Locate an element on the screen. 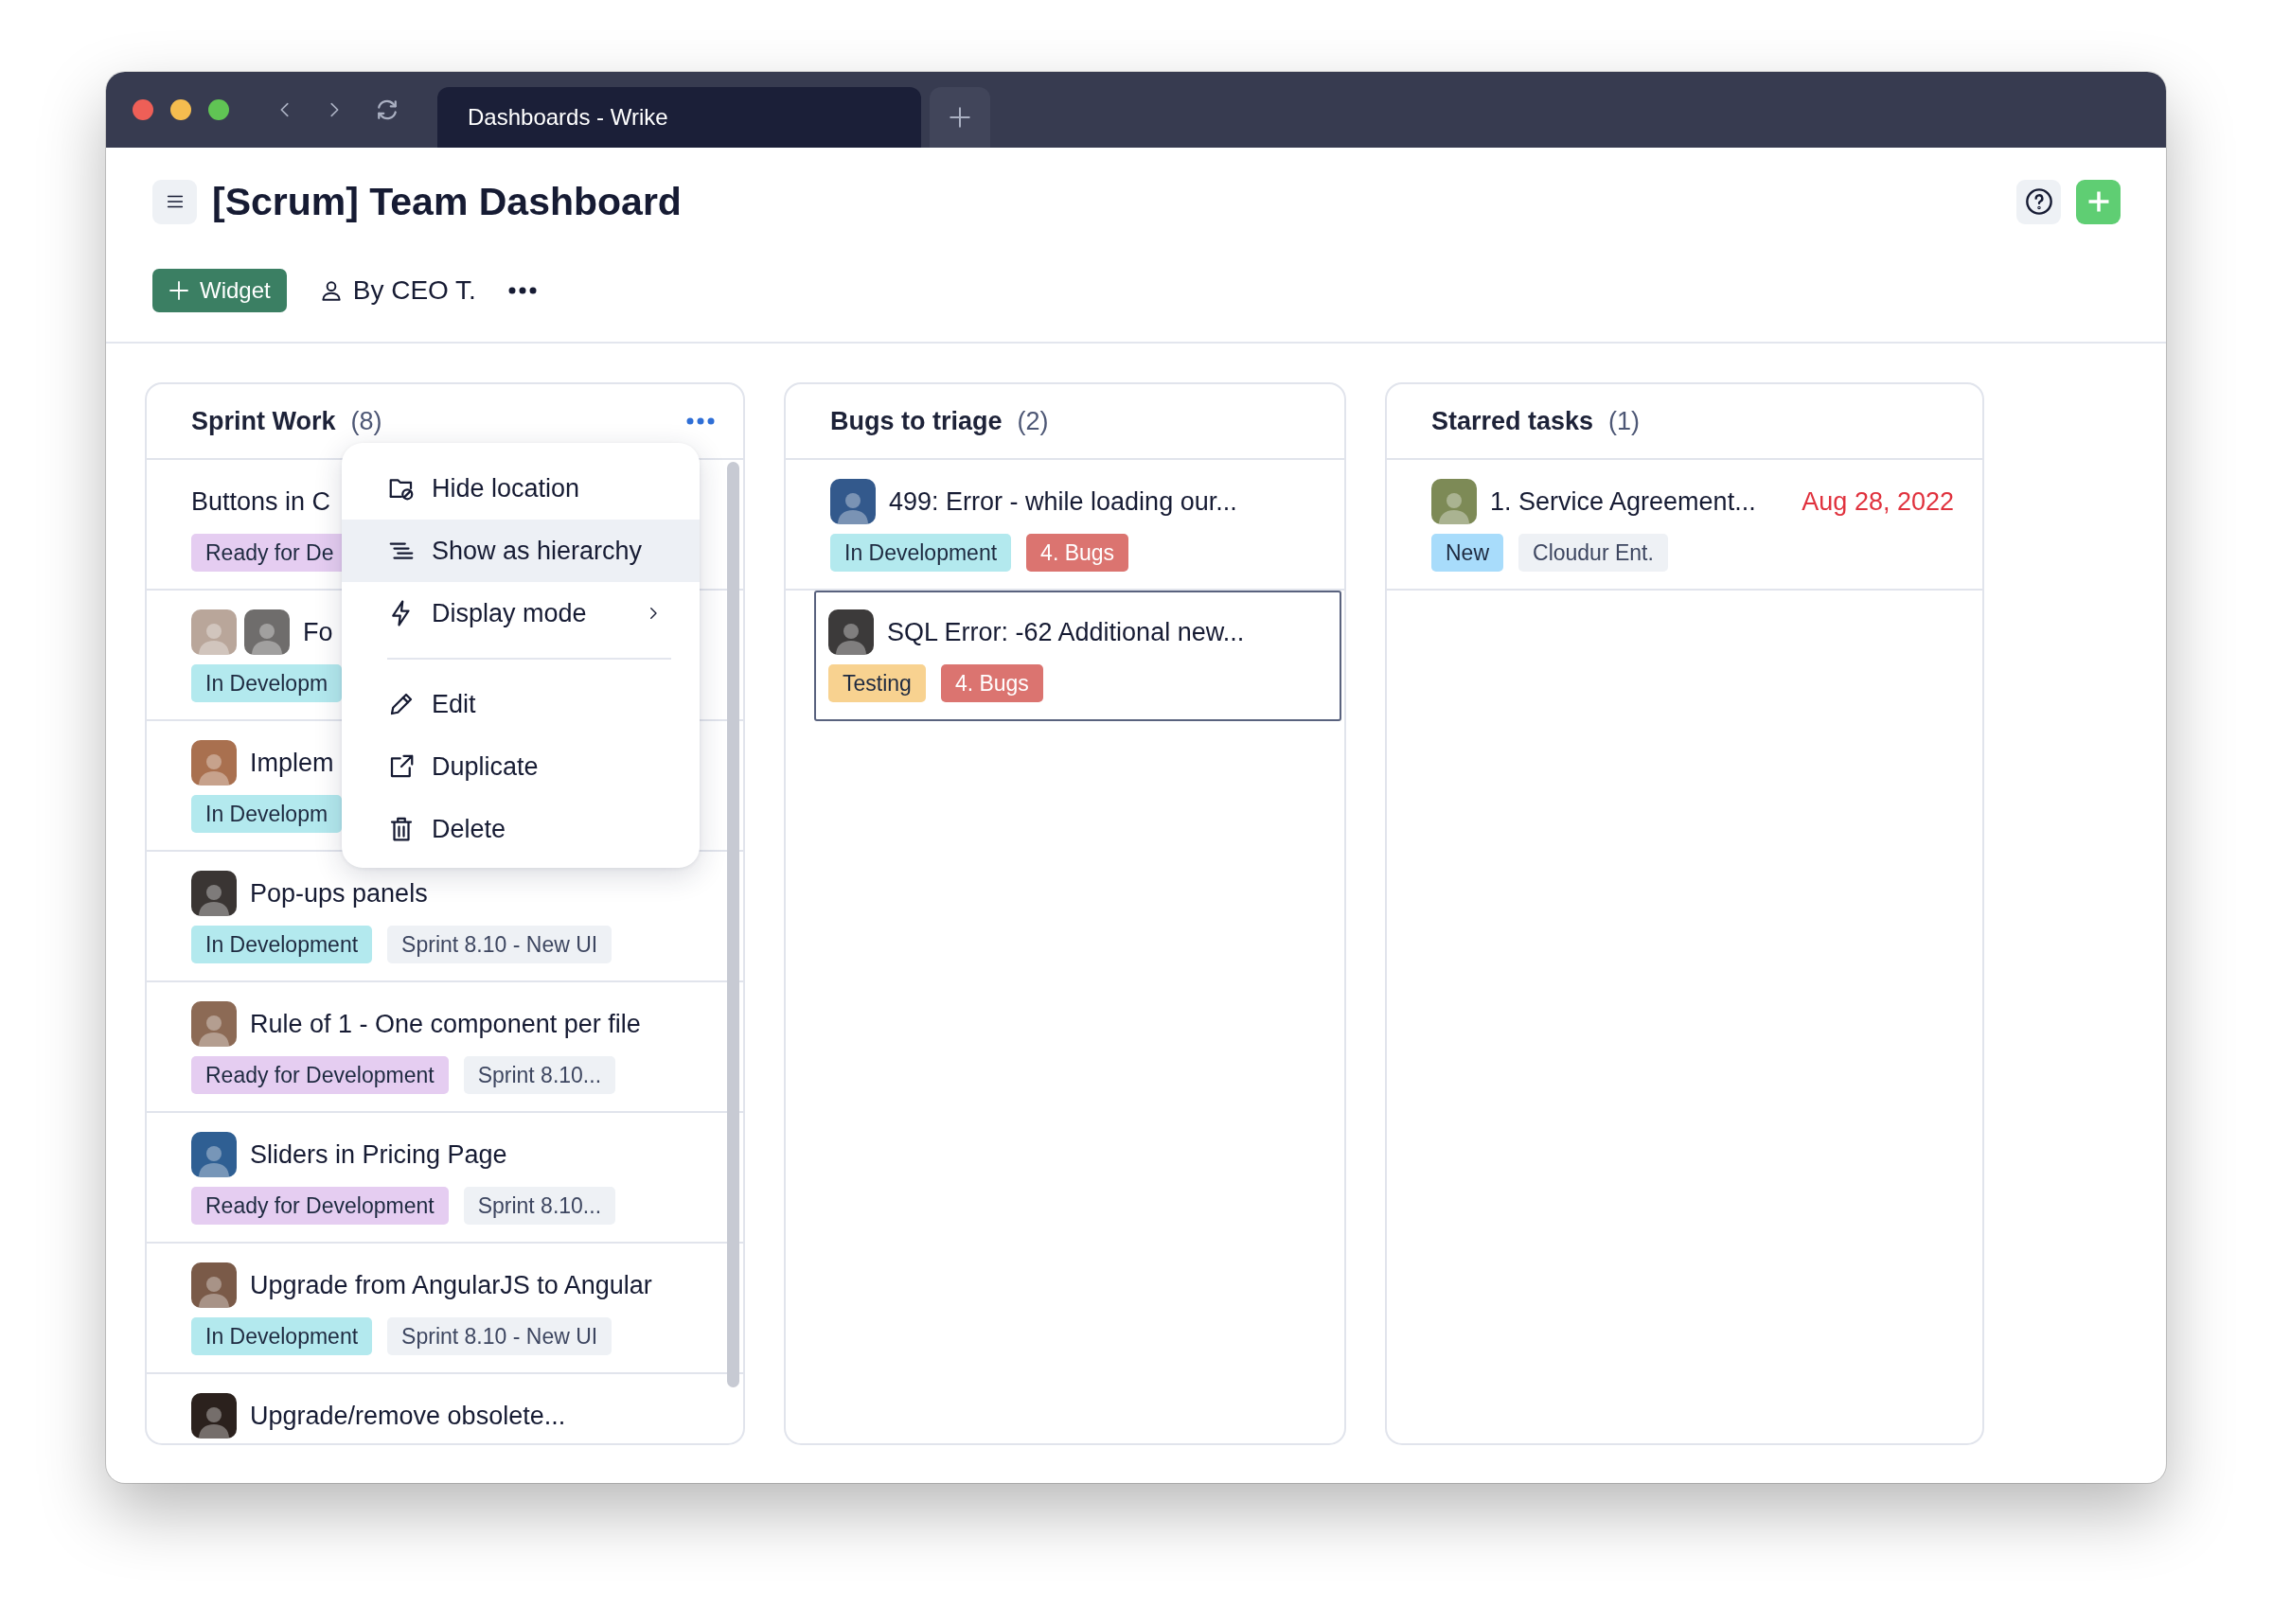 The height and width of the screenshot is (1624, 2272). task-title: Fo is located at coordinates (318, 632).